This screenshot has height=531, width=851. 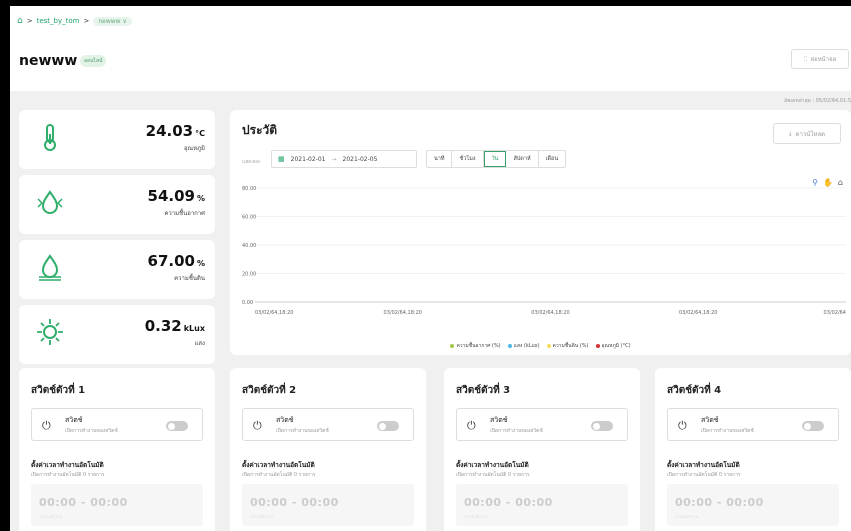 I want to click on breadcrumb-current: newww, so click(x=109, y=21).